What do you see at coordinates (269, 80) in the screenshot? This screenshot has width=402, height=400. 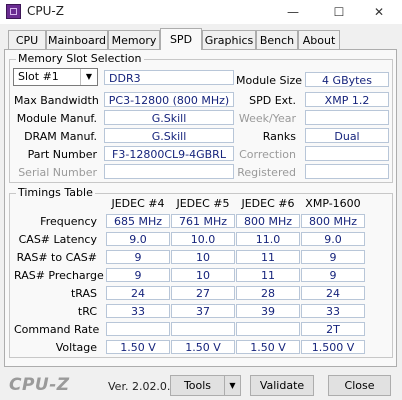 I see `module-size-label: Module Size` at bounding box center [269, 80].